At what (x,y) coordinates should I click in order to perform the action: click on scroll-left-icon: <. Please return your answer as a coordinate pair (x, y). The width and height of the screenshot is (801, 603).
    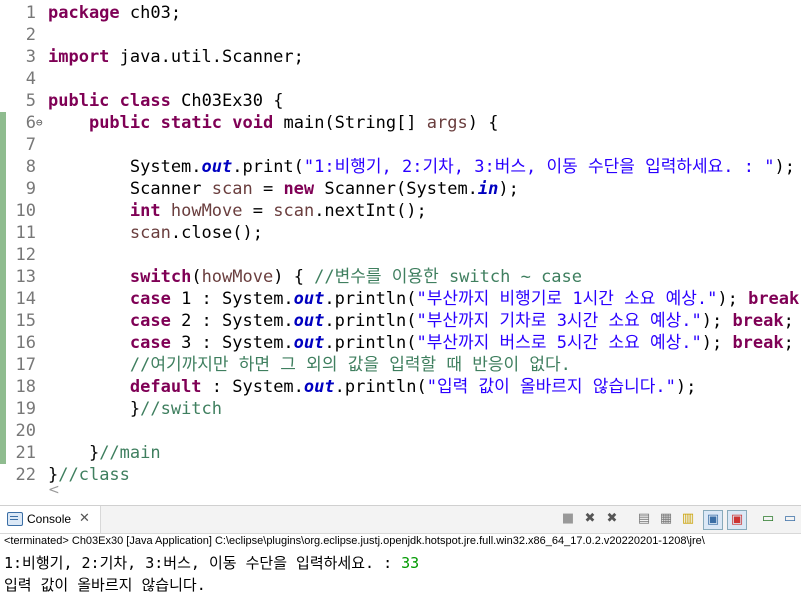
    Looking at the image, I should click on (54, 490).